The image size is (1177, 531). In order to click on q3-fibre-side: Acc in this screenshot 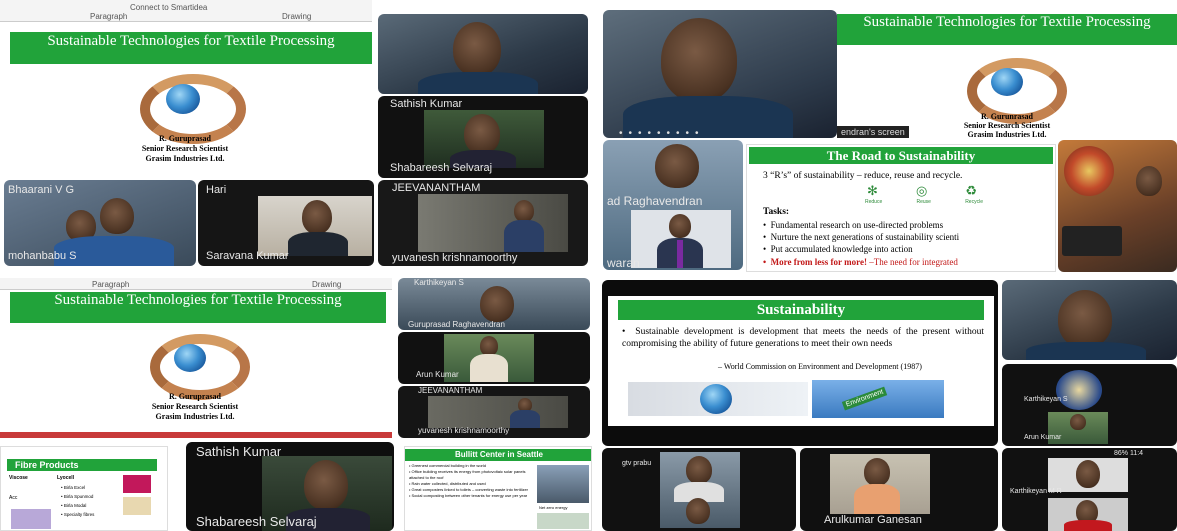, I will do `click(13, 498)`.